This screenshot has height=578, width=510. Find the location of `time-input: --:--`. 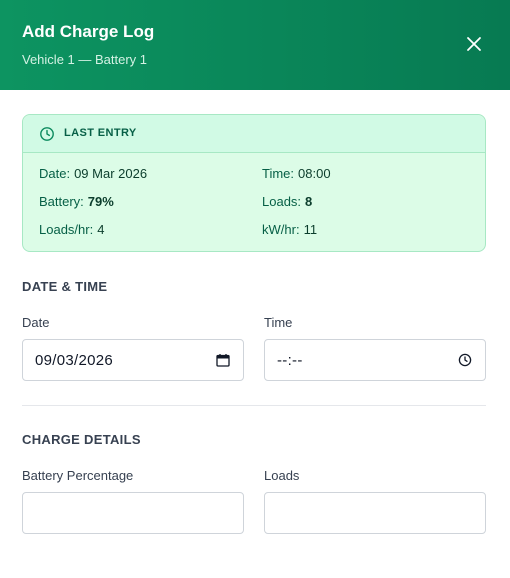

time-input: --:-- is located at coordinates (375, 360).